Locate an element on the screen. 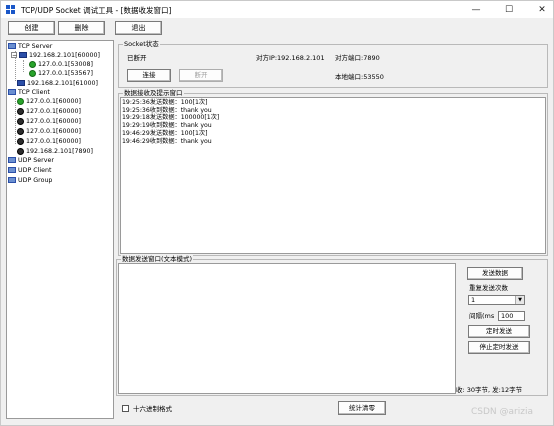 The image size is (554, 426). log-line: 19:46:29发送数据：100[1次] is located at coordinates (165, 133).